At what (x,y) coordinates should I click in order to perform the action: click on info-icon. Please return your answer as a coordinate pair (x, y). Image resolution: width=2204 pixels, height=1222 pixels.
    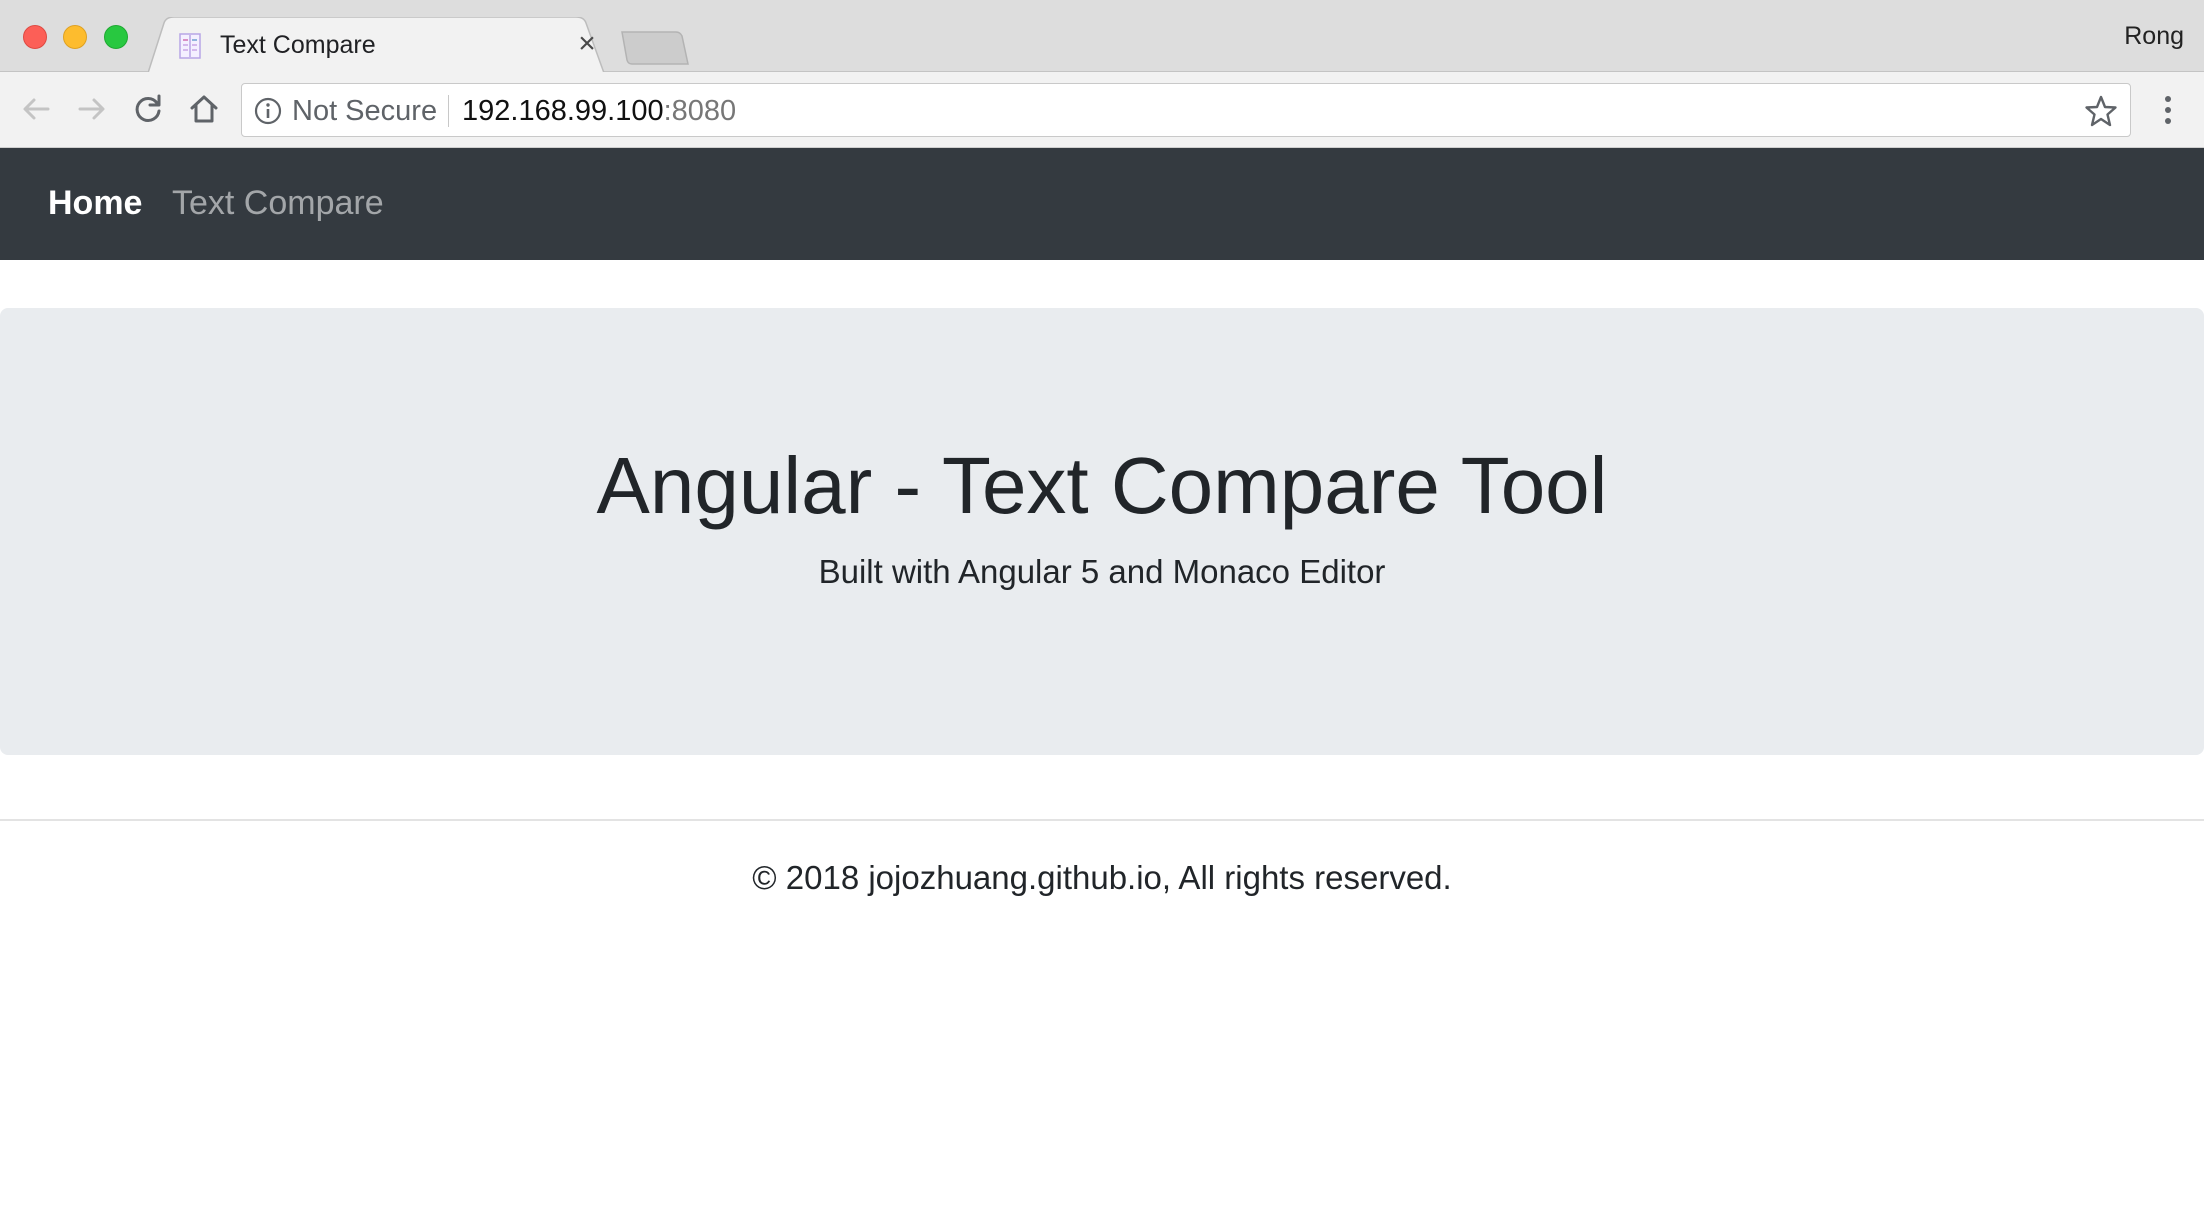
    Looking at the image, I should click on (268, 111).